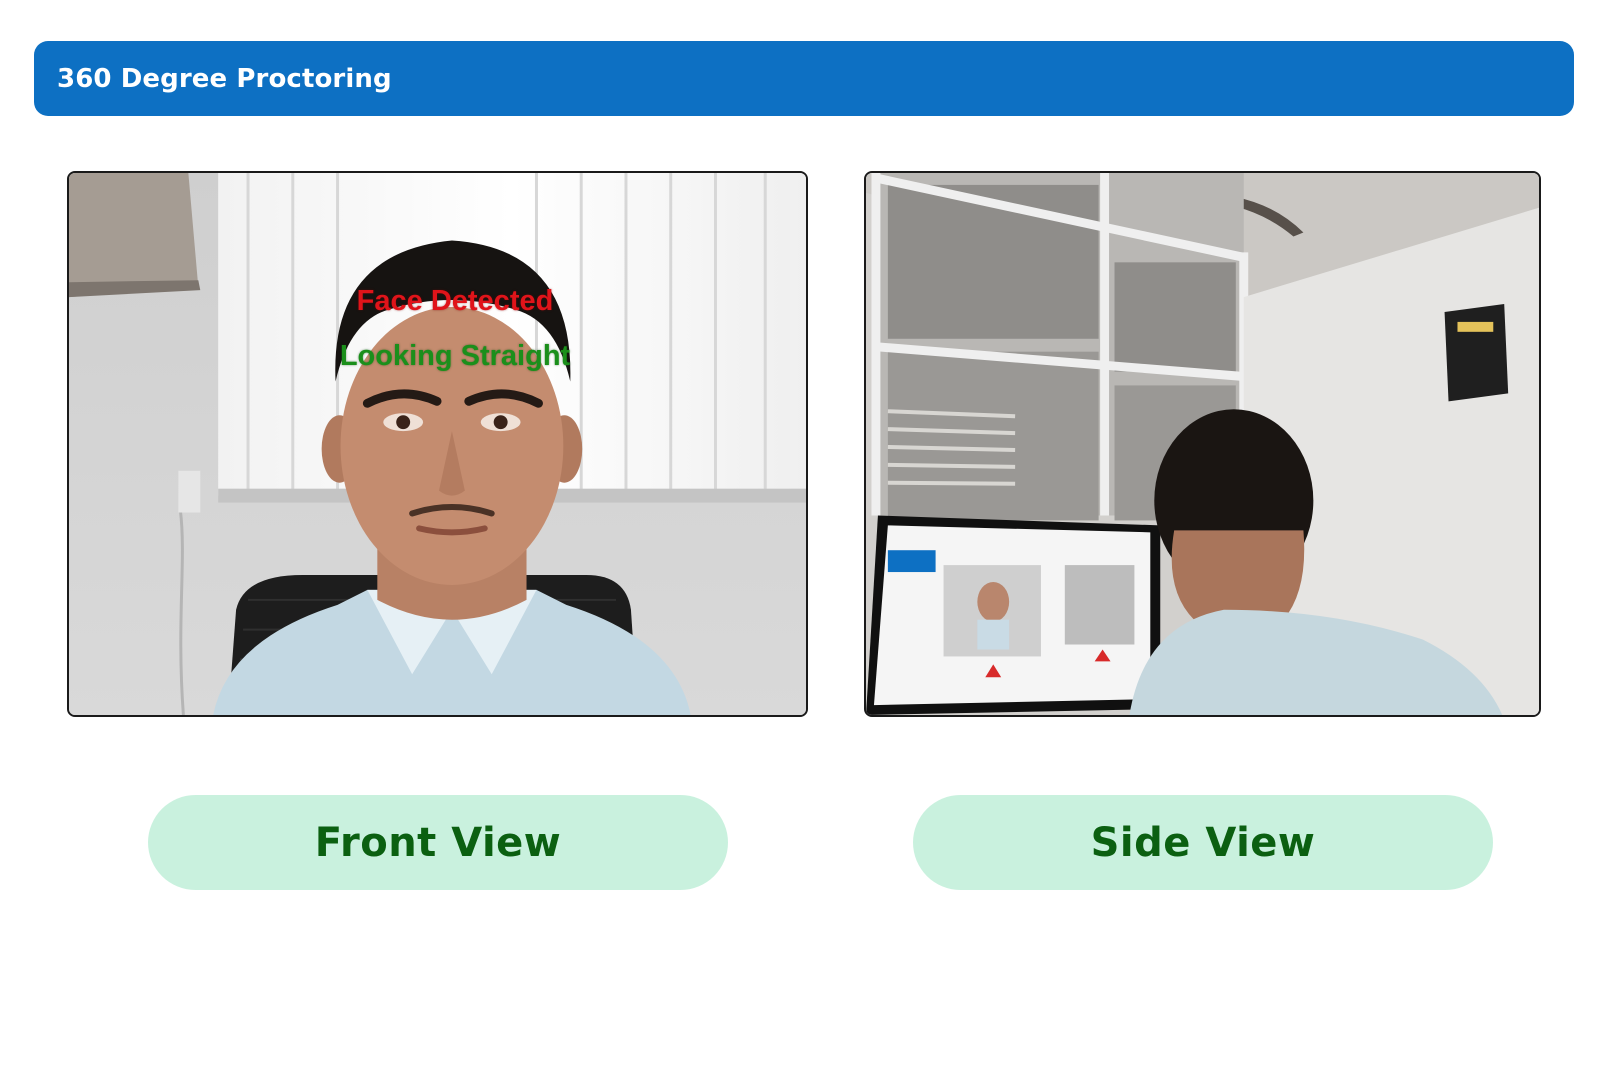 This screenshot has width=1600, height=1080. Describe the element at coordinates (804, 78) in the screenshot. I see `page-header: 360 Degree Proctoring` at that location.